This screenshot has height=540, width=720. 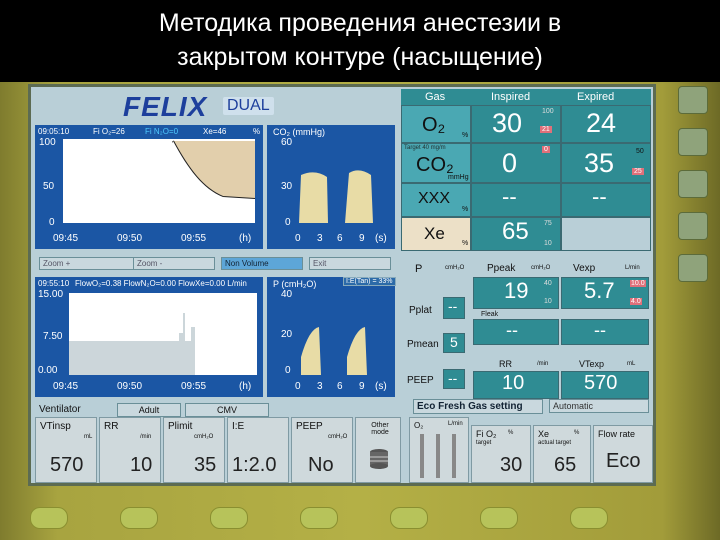 What do you see at coordinates (88, 437) in the screenshot?
I see `vtinsp-unit: mL` at bounding box center [88, 437].